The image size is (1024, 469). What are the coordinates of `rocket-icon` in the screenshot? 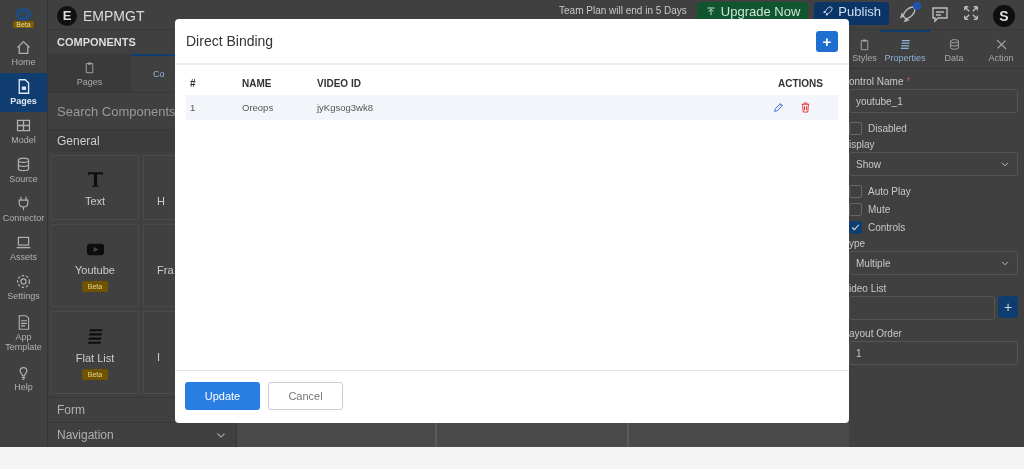 It's located at (828, 11).